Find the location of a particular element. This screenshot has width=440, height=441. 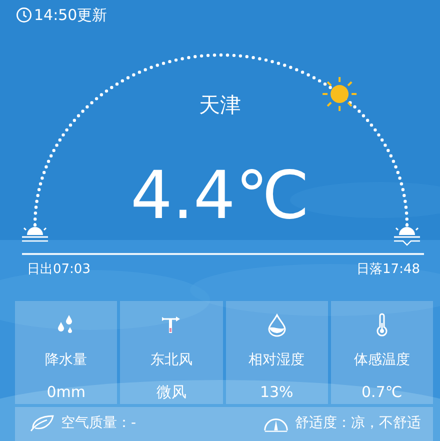

stat-label: 东北风 is located at coordinates (171, 360).